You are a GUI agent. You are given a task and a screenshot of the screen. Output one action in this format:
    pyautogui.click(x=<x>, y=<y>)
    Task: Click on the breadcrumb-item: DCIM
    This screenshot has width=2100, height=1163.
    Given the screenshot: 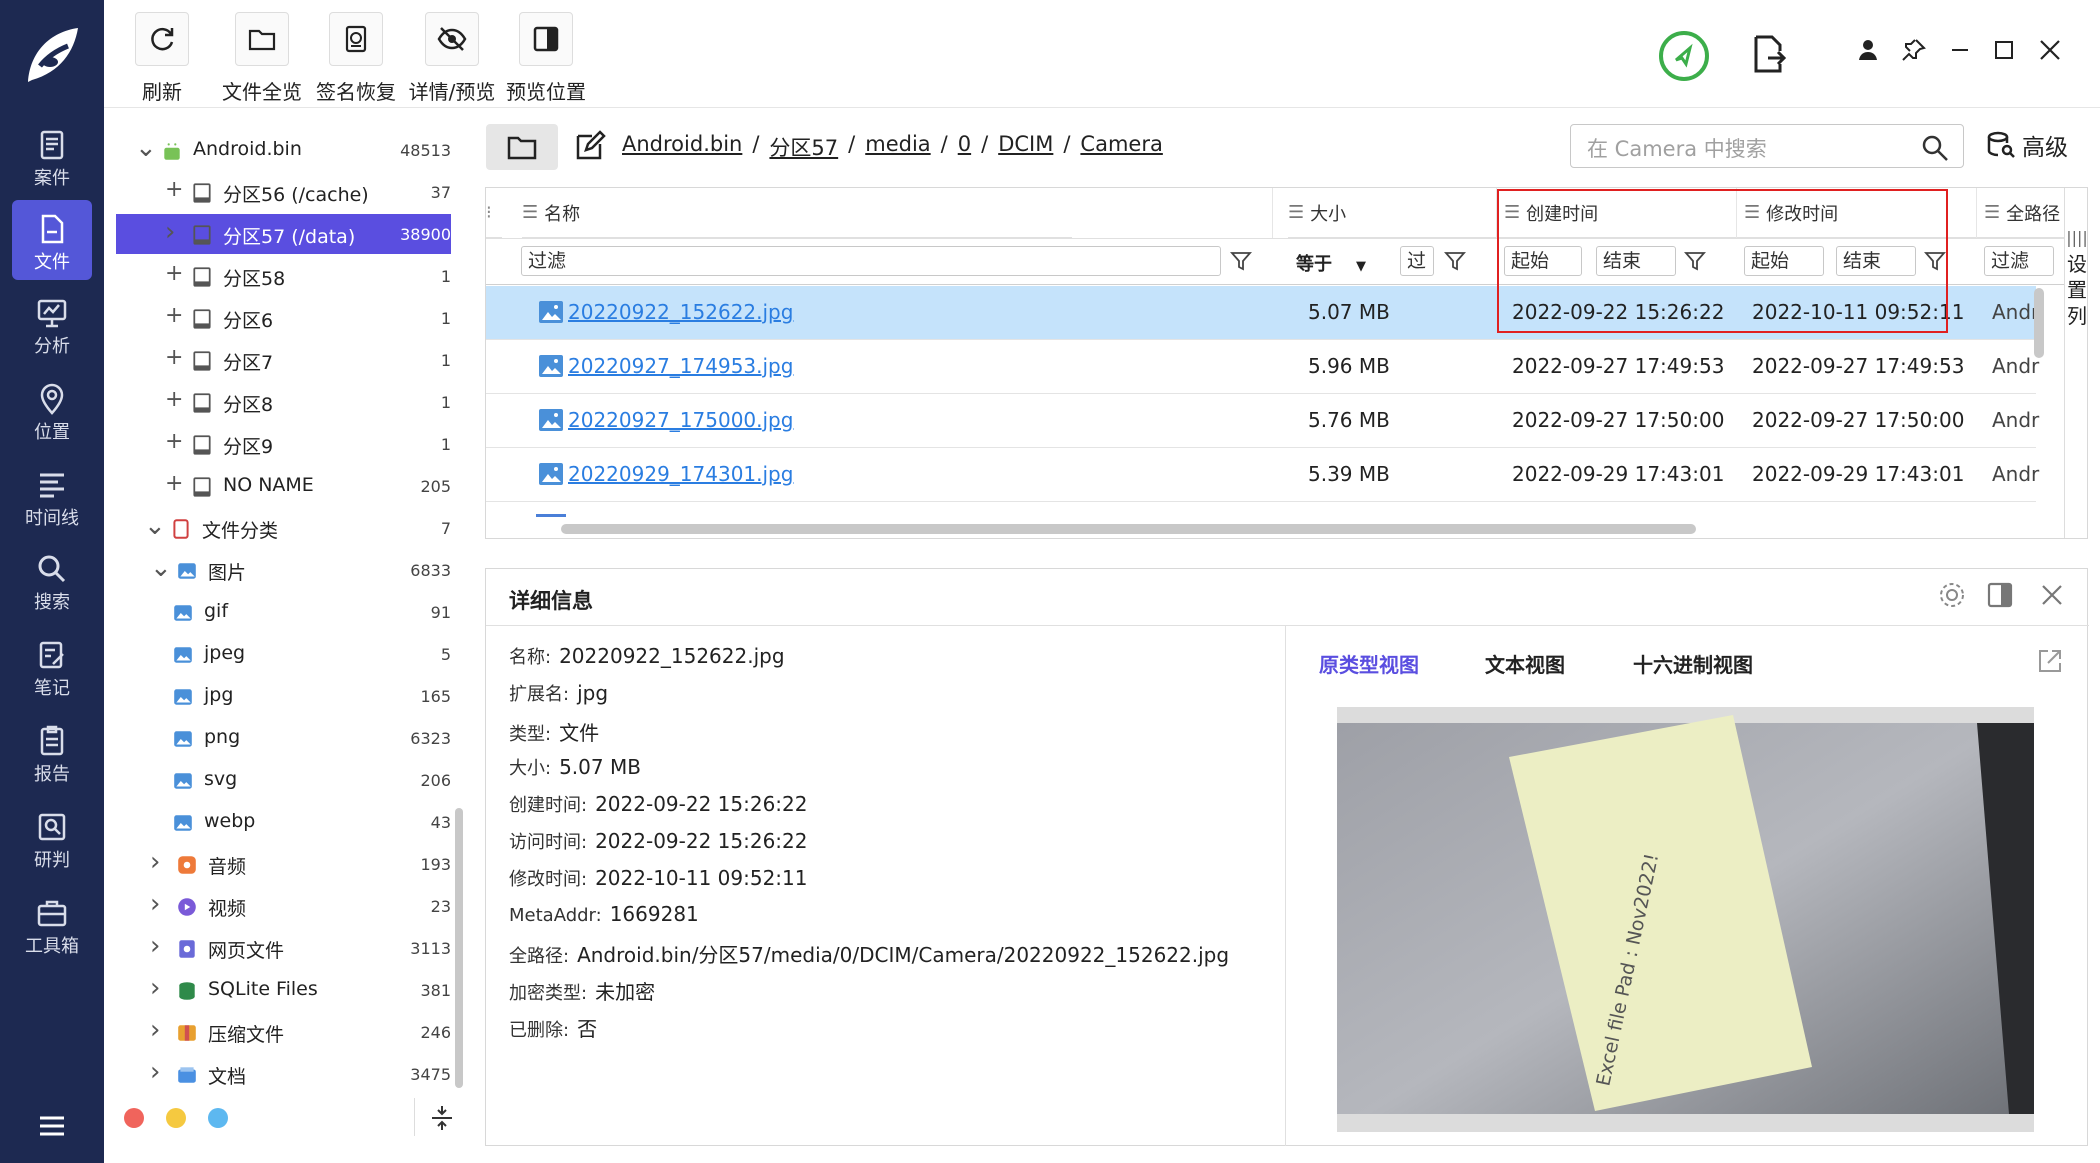 What is the action you would take?
    pyautogui.click(x=1025, y=147)
    